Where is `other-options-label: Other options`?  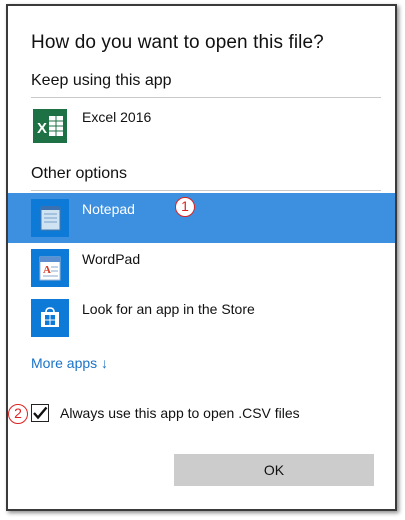
other-options-label: Other options is located at coordinates (79, 173).